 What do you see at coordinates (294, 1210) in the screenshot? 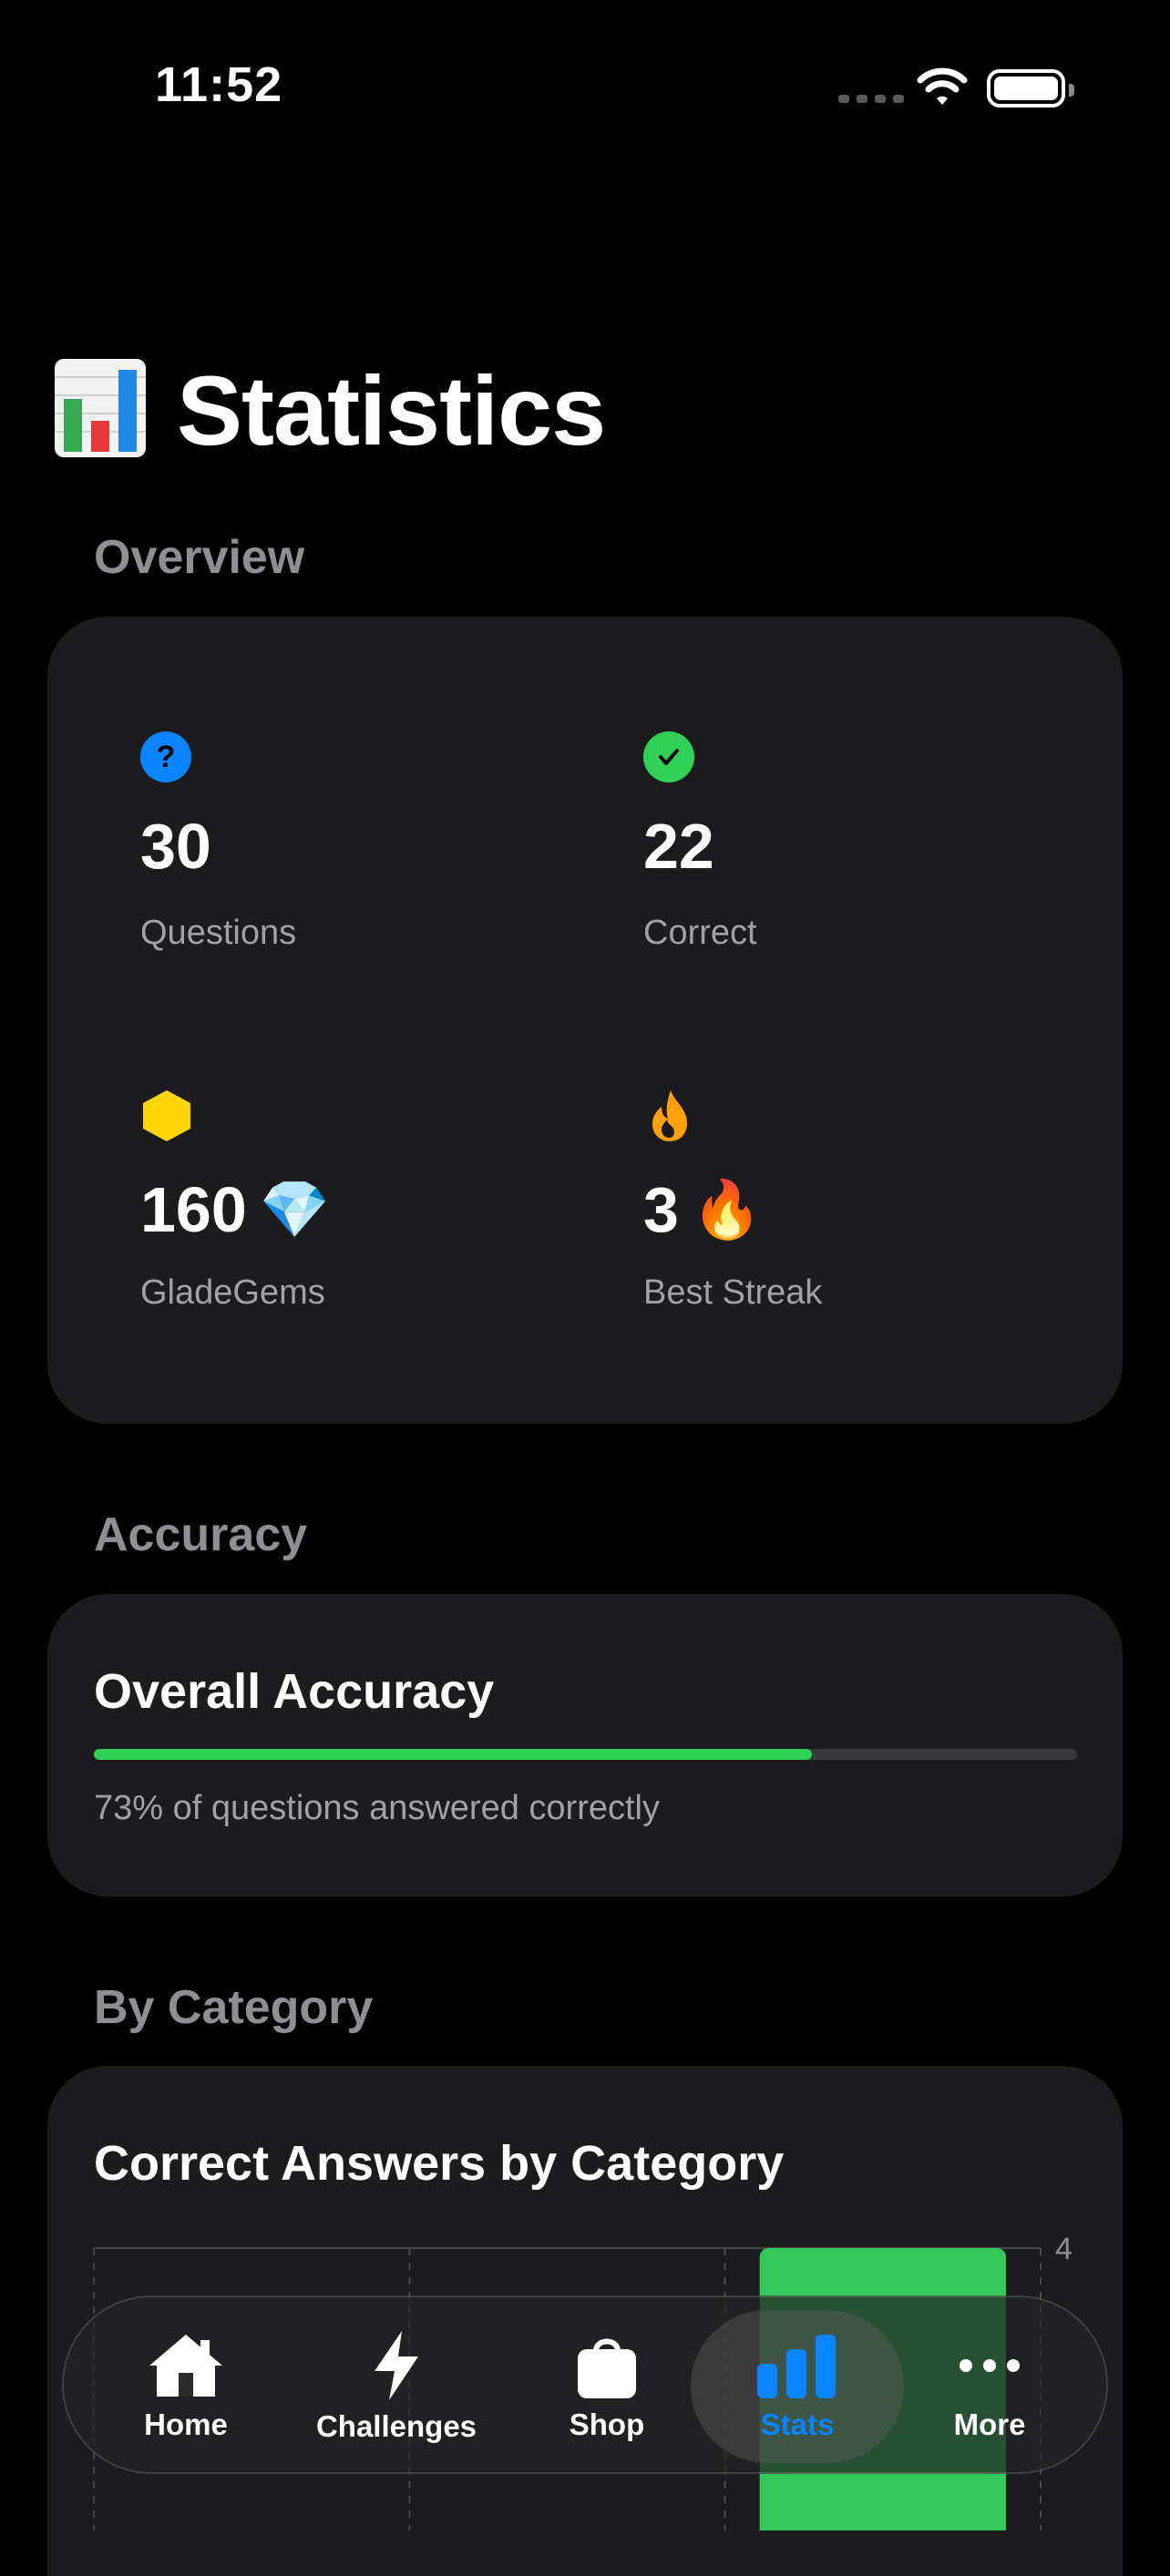
I see `gem-emoji-icon: 💎` at bounding box center [294, 1210].